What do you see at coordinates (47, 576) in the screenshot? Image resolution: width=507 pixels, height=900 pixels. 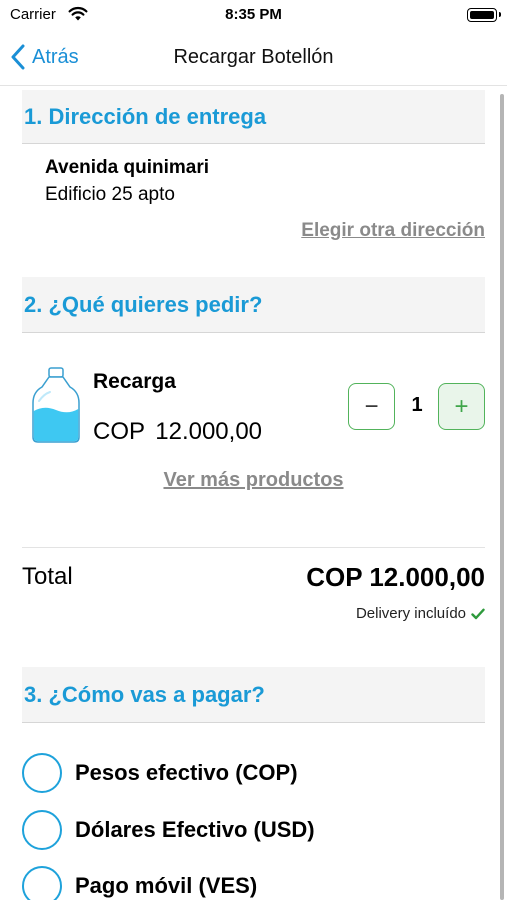 I see `total-label: Total` at bounding box center [47, 576].